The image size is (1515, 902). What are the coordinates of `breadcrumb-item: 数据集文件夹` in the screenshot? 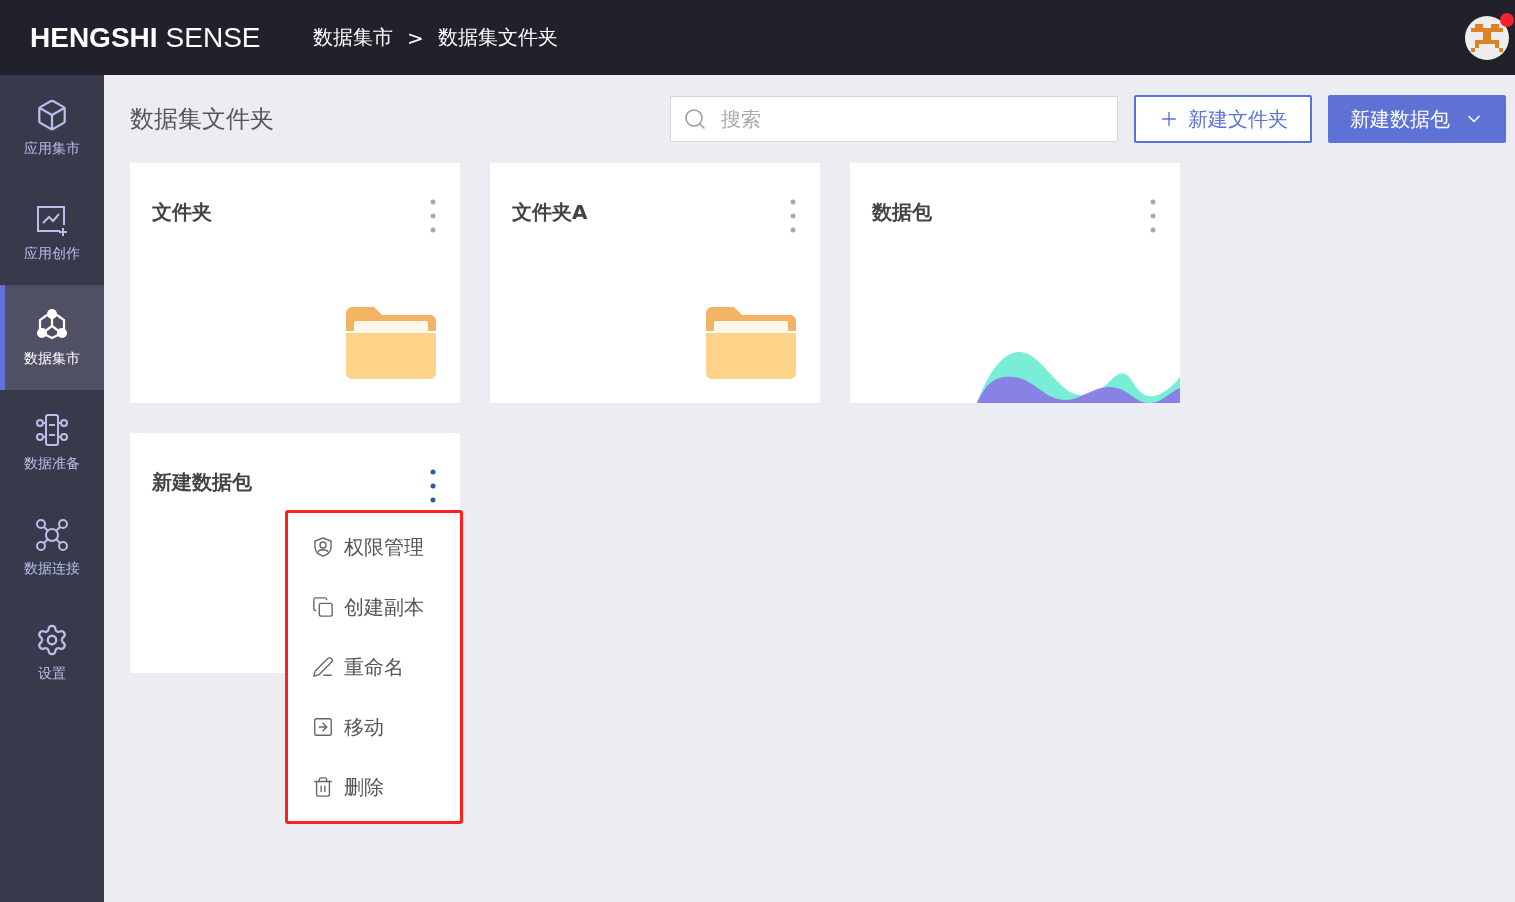 It's located at (497, 37).